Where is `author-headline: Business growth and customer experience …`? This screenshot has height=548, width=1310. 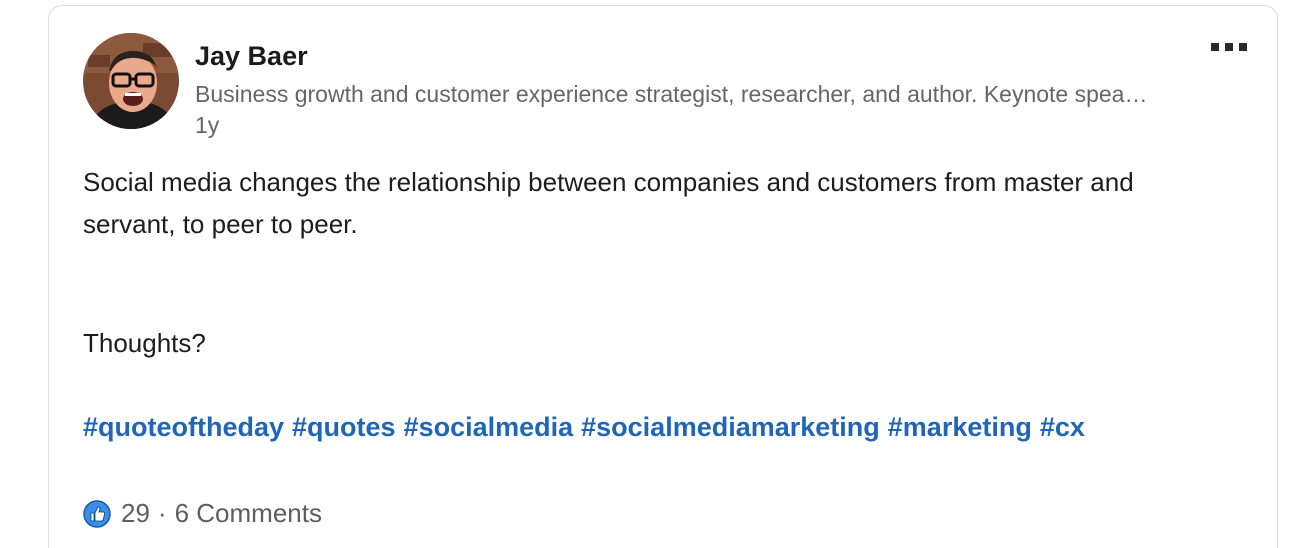 author-headline: Business growth and customer experience … is located at coordinates (671, 94).